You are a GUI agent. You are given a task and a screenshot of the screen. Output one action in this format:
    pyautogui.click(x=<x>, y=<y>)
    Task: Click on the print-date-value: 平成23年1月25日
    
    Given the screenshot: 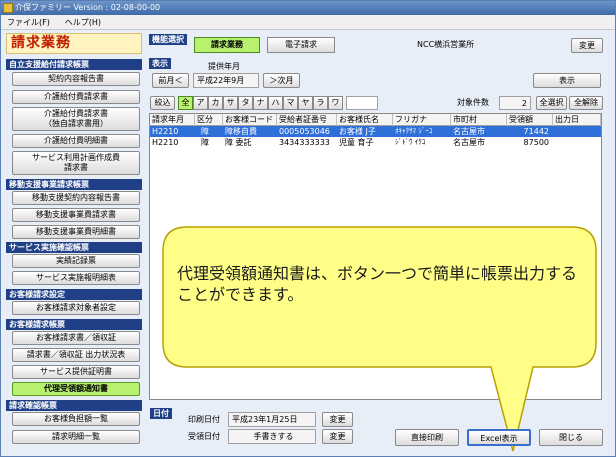 What is the action you would take?
    pyautogui.click(x=272, y=419)
    